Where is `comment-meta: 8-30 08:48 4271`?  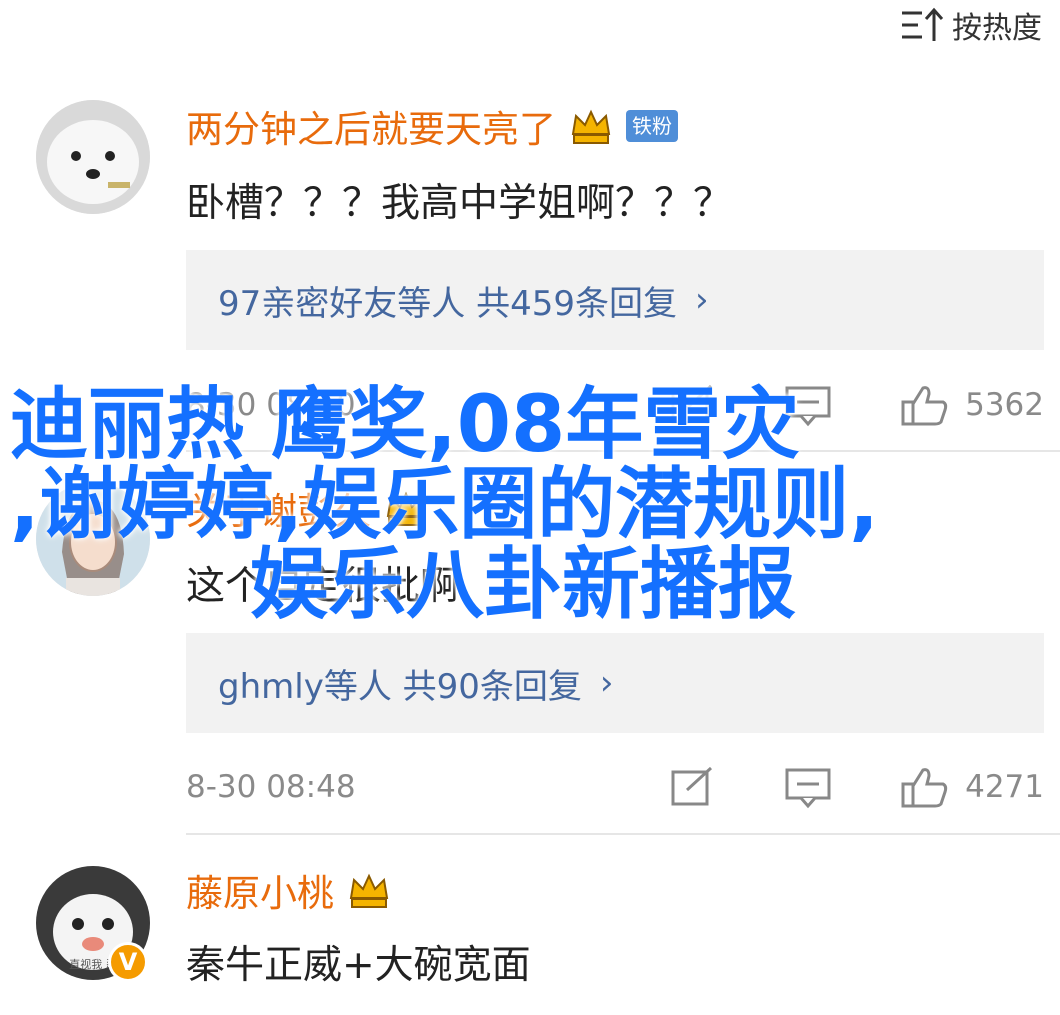
comment-meta: 8-30 08:48 4271 is located at coordinates (615, 787).